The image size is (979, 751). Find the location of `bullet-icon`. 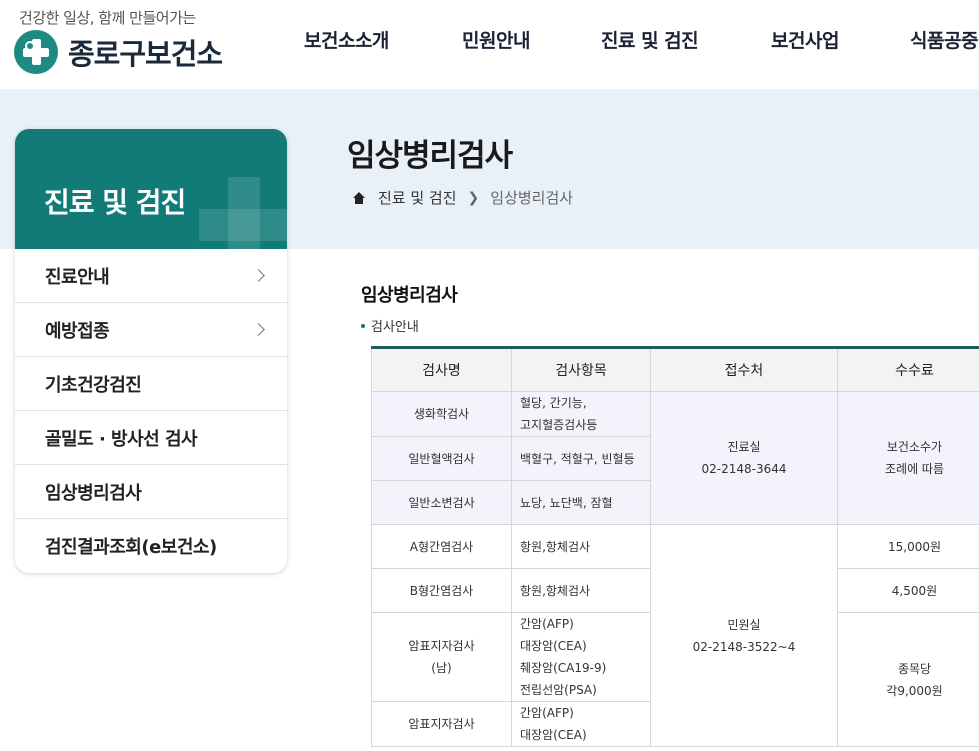

bullet-icon is located at coordinates (363, 325).